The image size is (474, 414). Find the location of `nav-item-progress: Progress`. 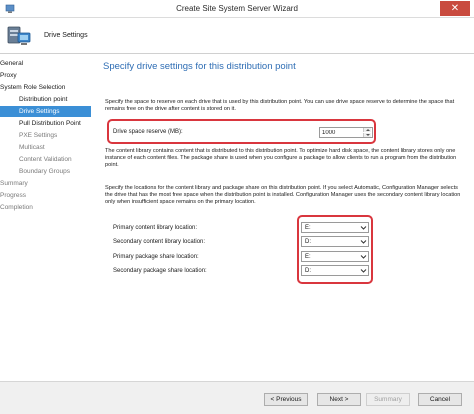

nav-item-progress: Progress is located at coordinates (45, 195).